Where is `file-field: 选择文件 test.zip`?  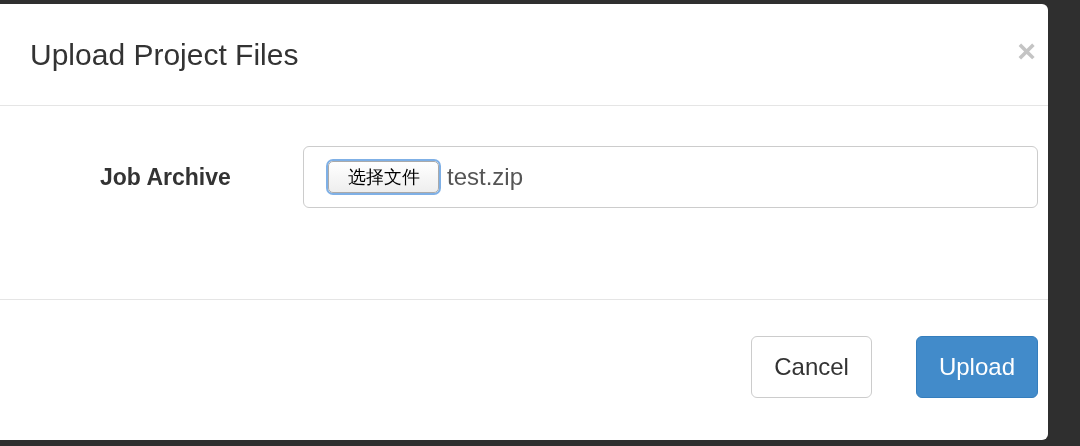
file-field: 选择文件 test.zip is located at coordinates (670, 177).